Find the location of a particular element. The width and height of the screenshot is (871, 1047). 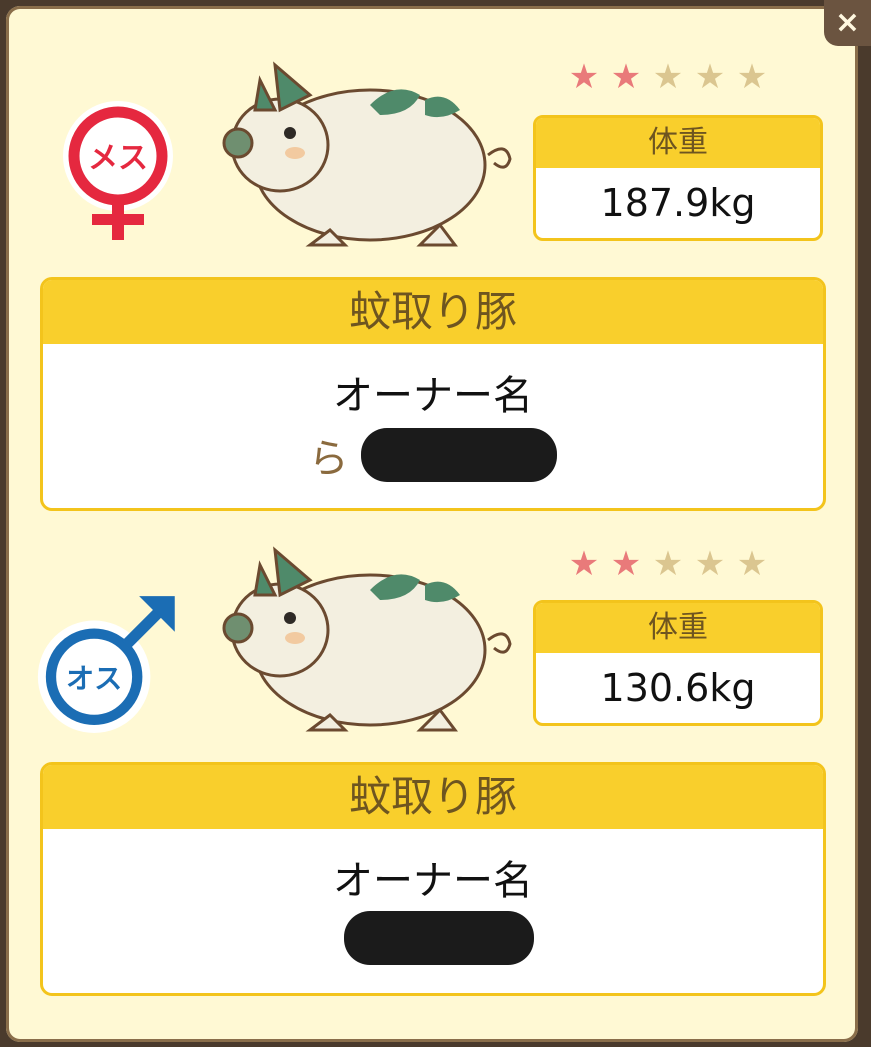

weight-value: 187.9kg is located at coordinates (678, 203).